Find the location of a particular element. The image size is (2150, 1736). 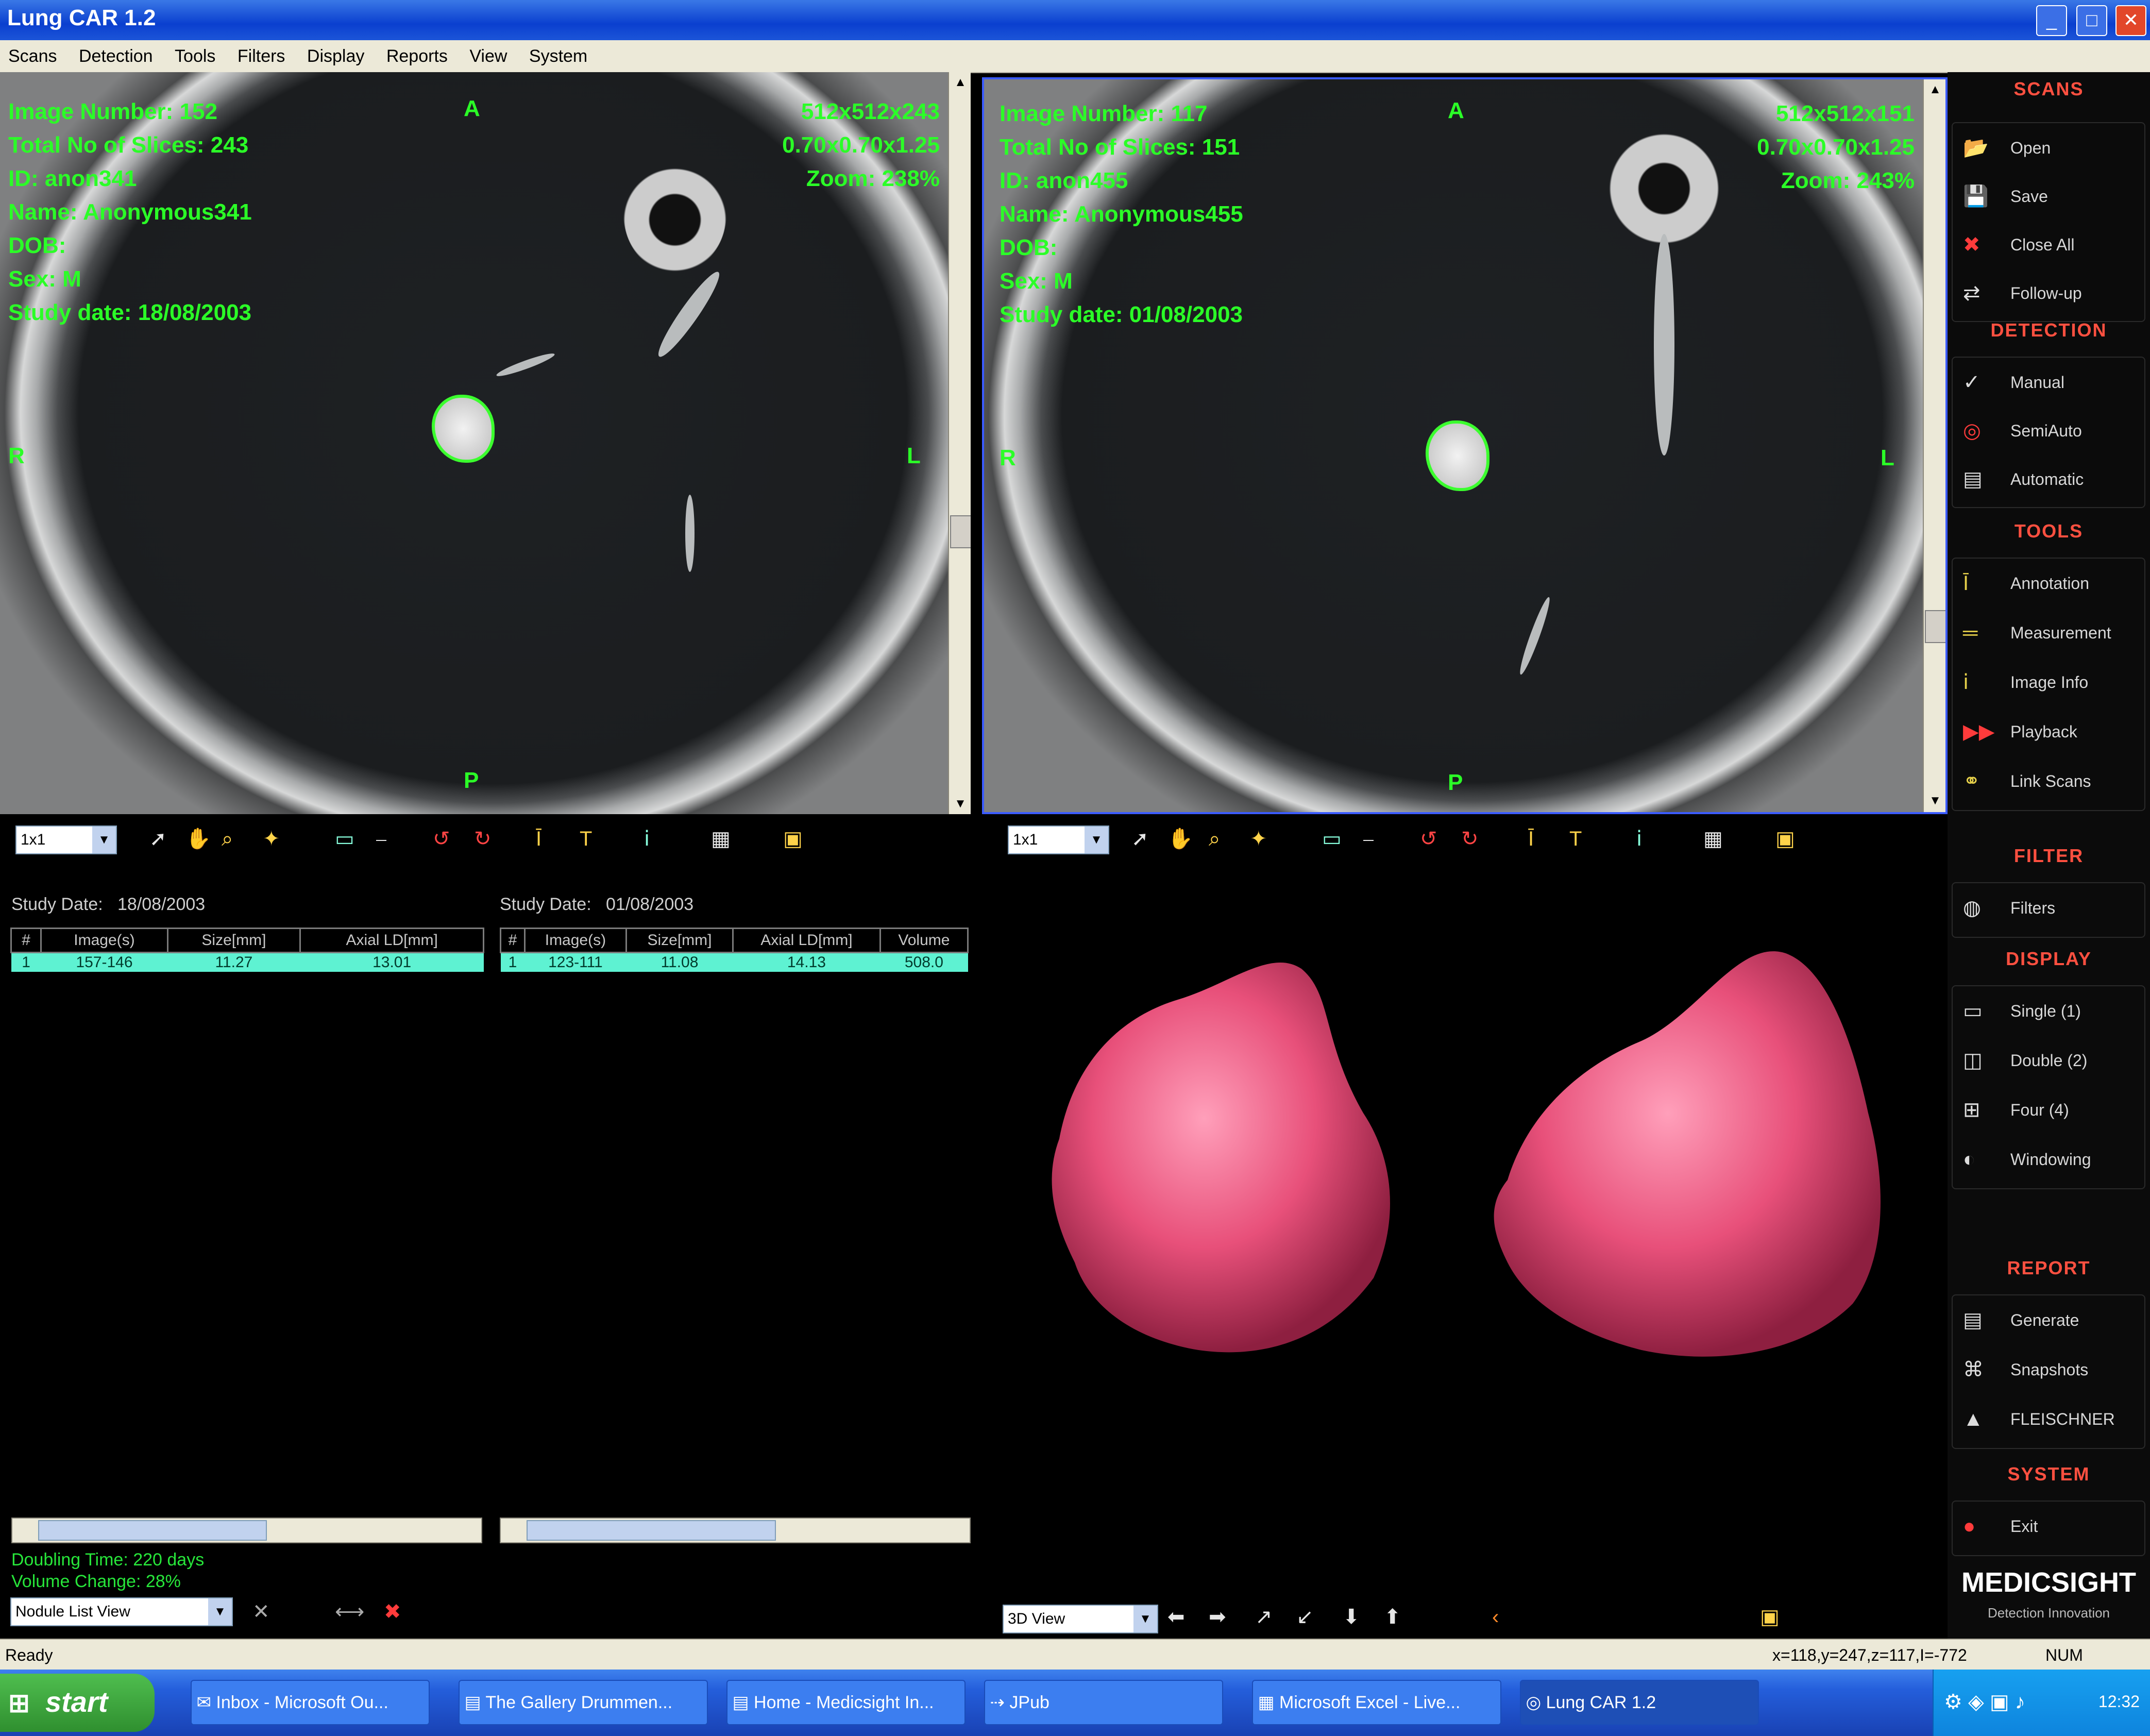

single-view-button: ▭ Single (1) is located at coordinates (2048, 1011).